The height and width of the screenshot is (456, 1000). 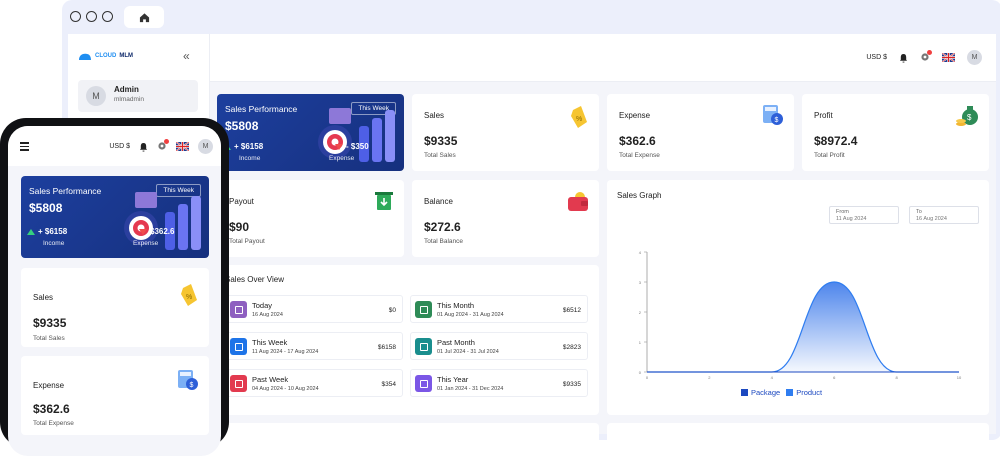 What do you see at coordinates (262, 305) in the screenshot?
I see `overview-item-name: Today` at bounding box center [262, 305].